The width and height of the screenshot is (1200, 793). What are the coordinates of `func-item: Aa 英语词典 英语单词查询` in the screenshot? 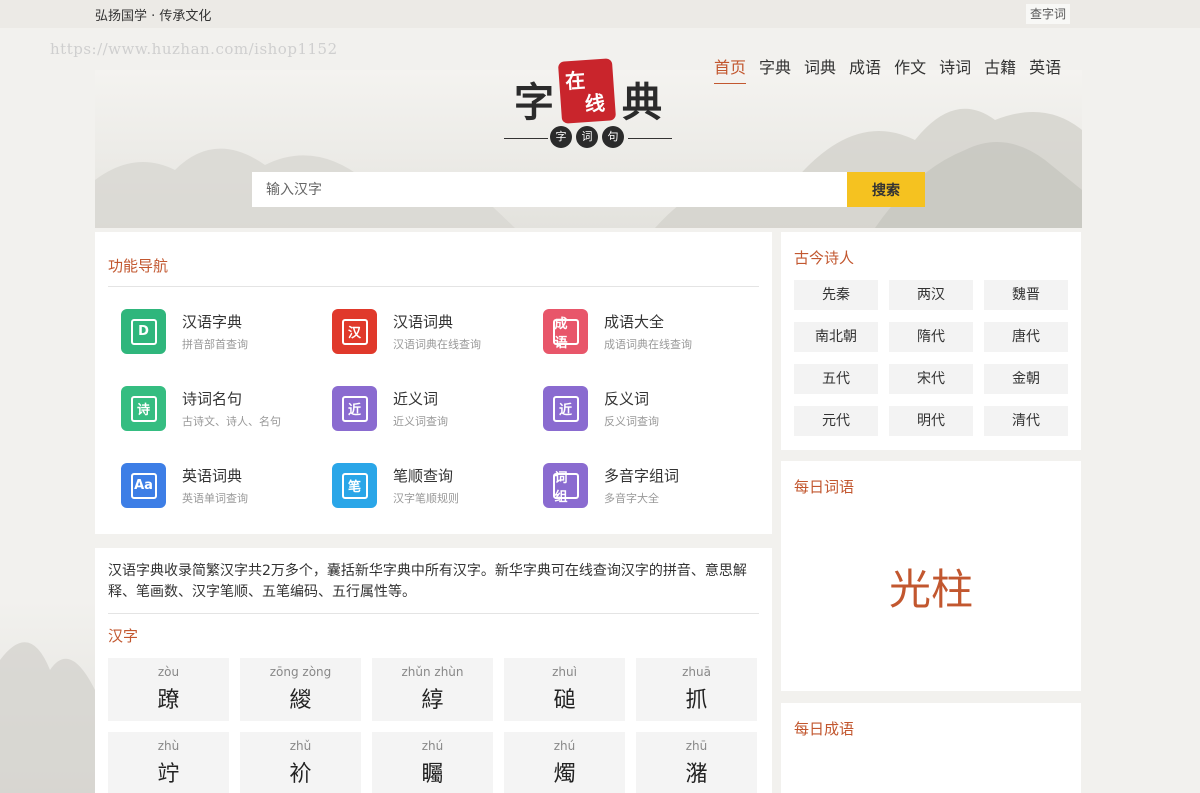 It's located at (226, 485).